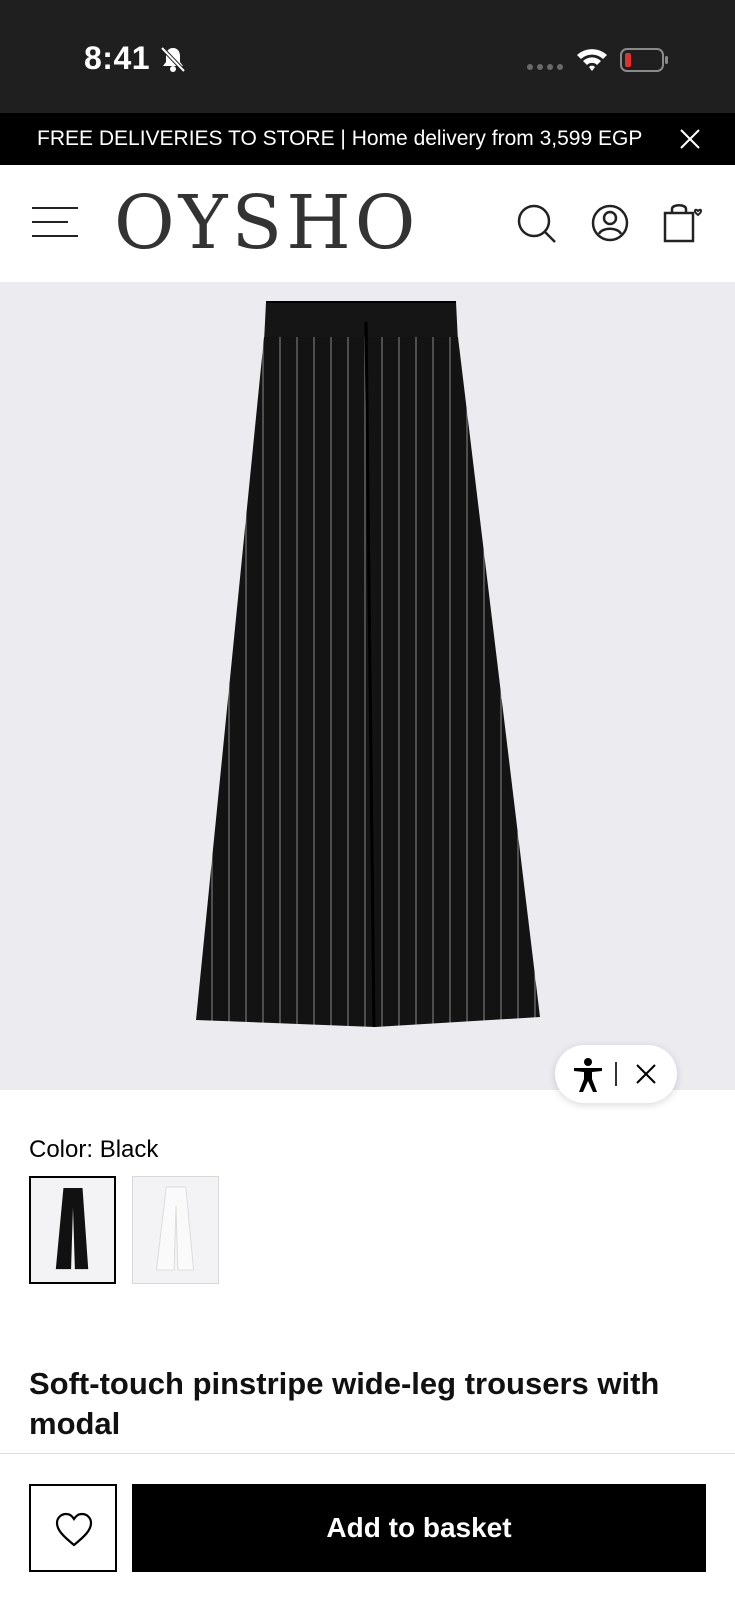  I want to click on brand-logo: OYSHO, so click(266, 223).